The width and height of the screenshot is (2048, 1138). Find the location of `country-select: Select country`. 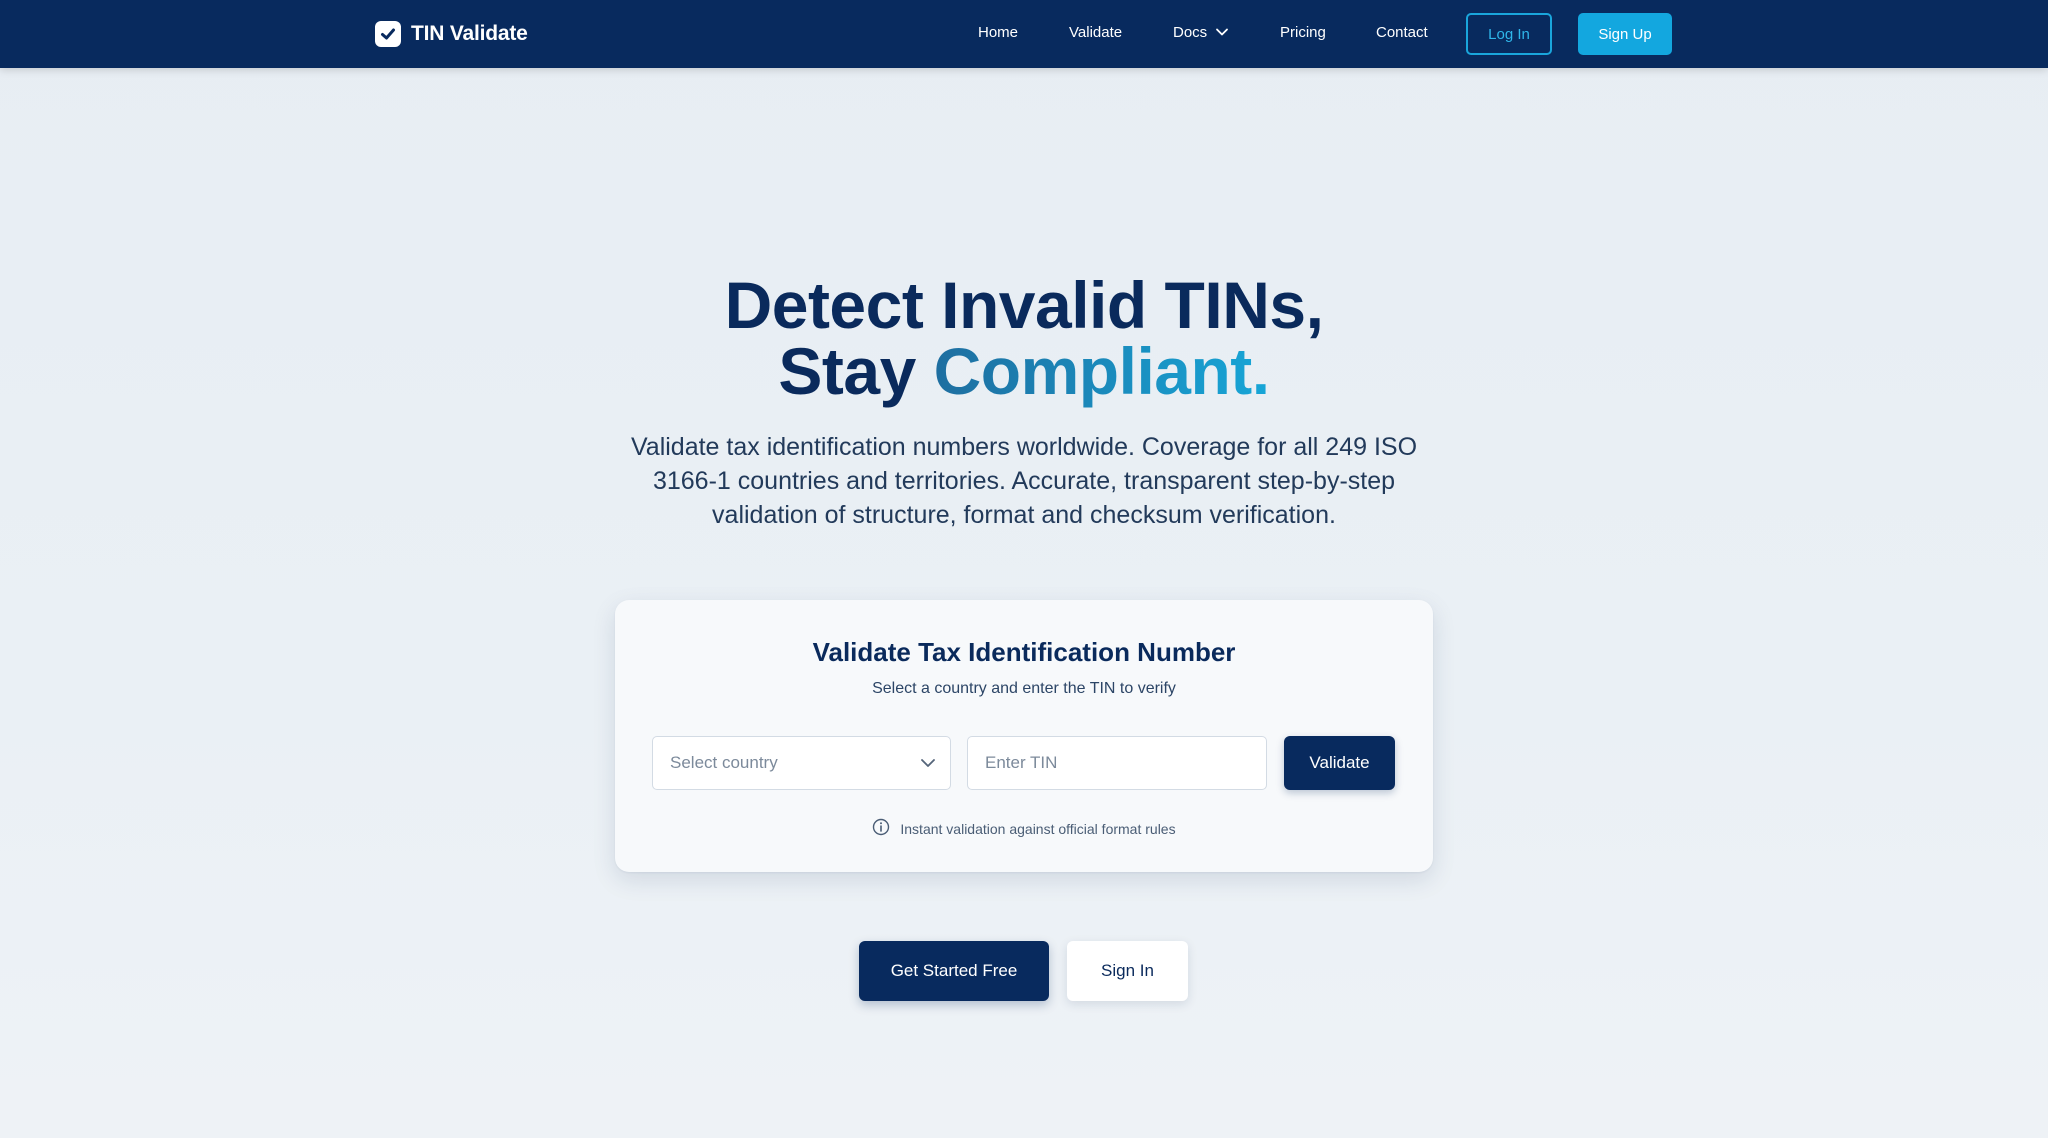

country-select: Select country is located at coordinates (801, 763).